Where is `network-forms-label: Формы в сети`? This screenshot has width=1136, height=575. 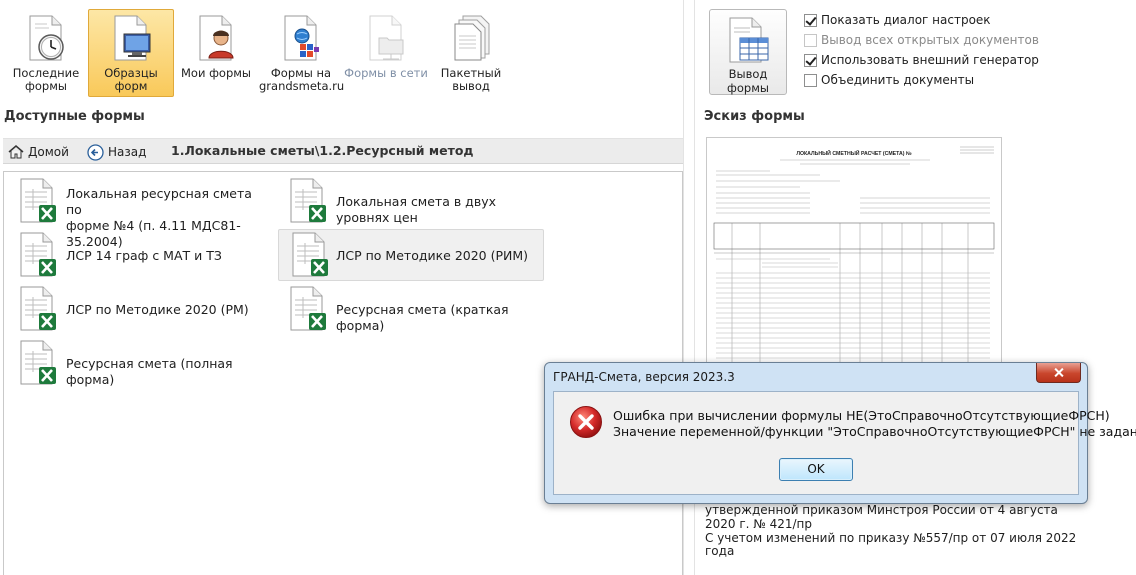 network-forms-label: Формы в сети is located at coordinates (386, 73).